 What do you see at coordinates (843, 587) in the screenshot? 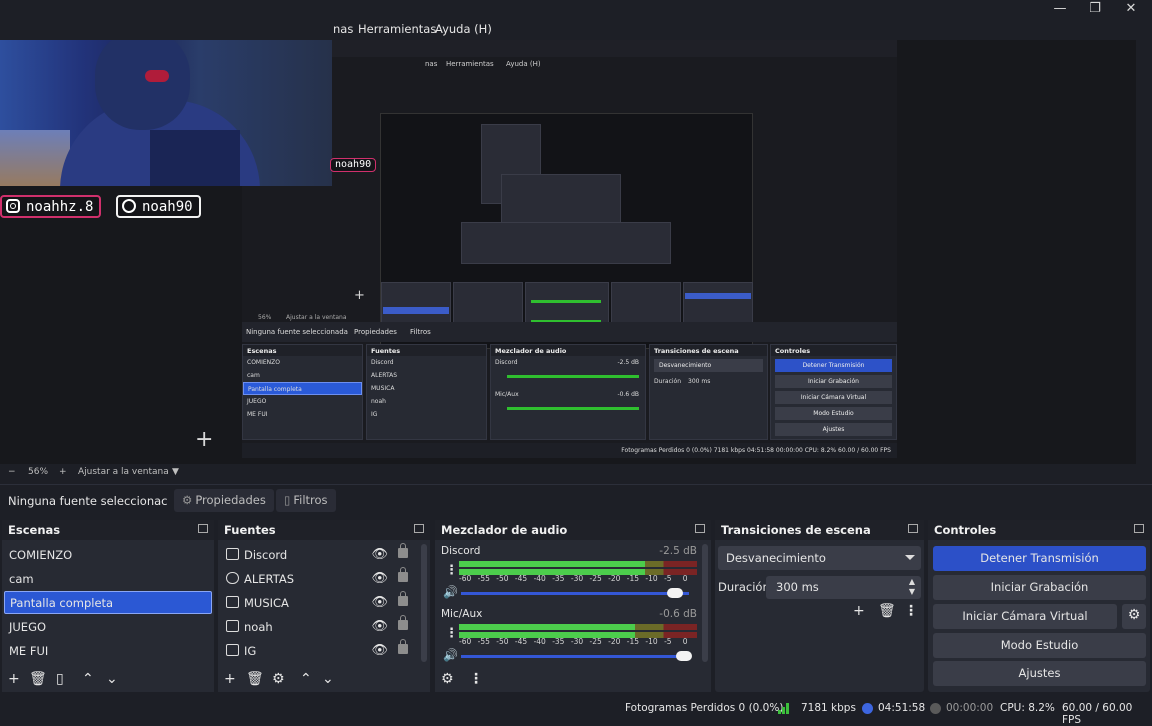
I see `duration-spinbox: 300 ms ▲ ▼` at bounding box center [843, 587].